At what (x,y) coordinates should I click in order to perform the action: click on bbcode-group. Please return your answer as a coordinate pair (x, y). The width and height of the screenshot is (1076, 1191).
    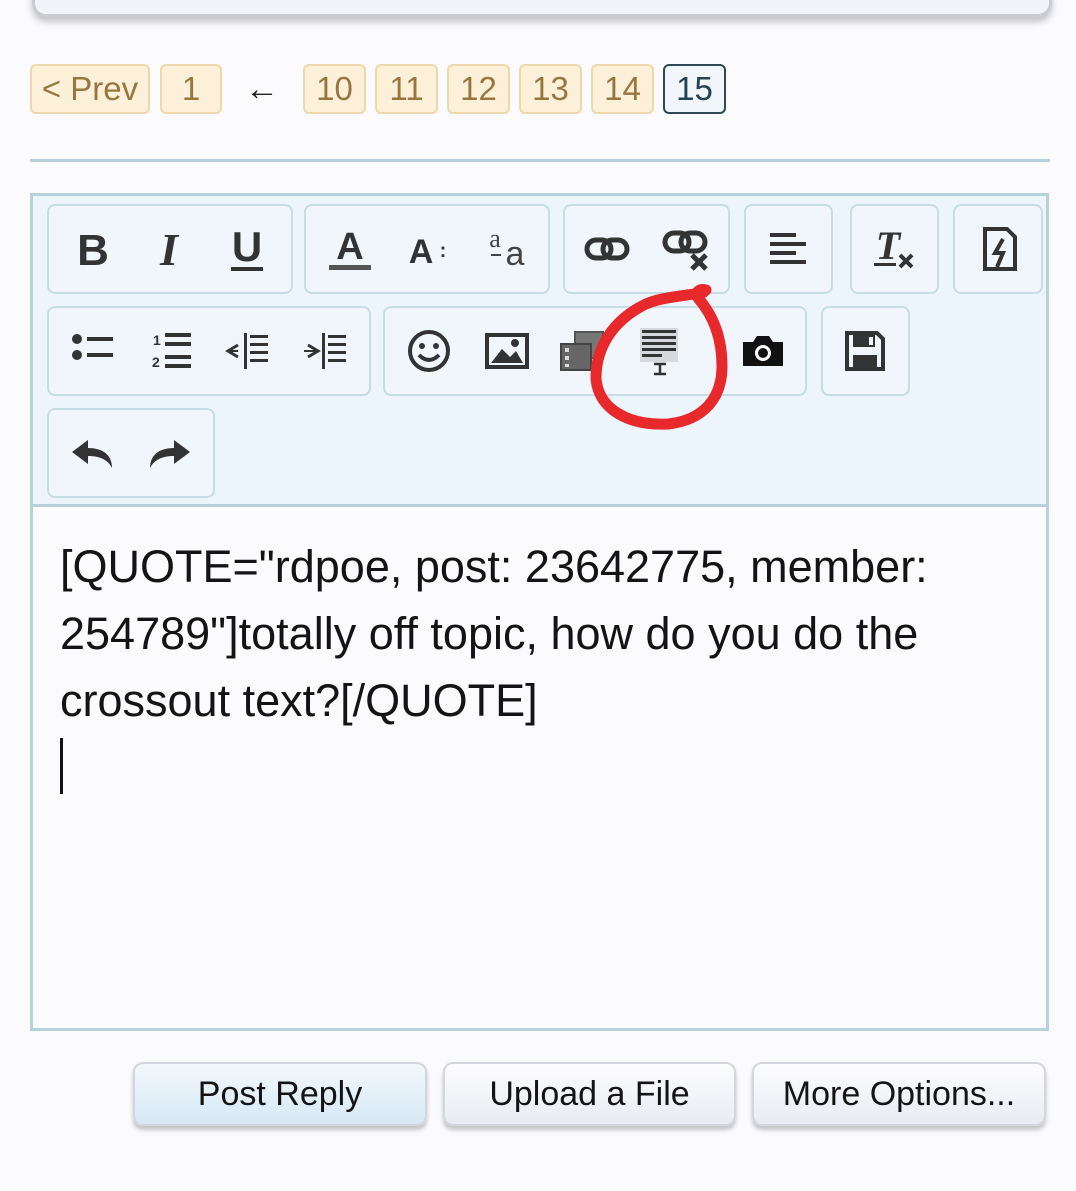
    Looking at the image, I should click on (998, 249).